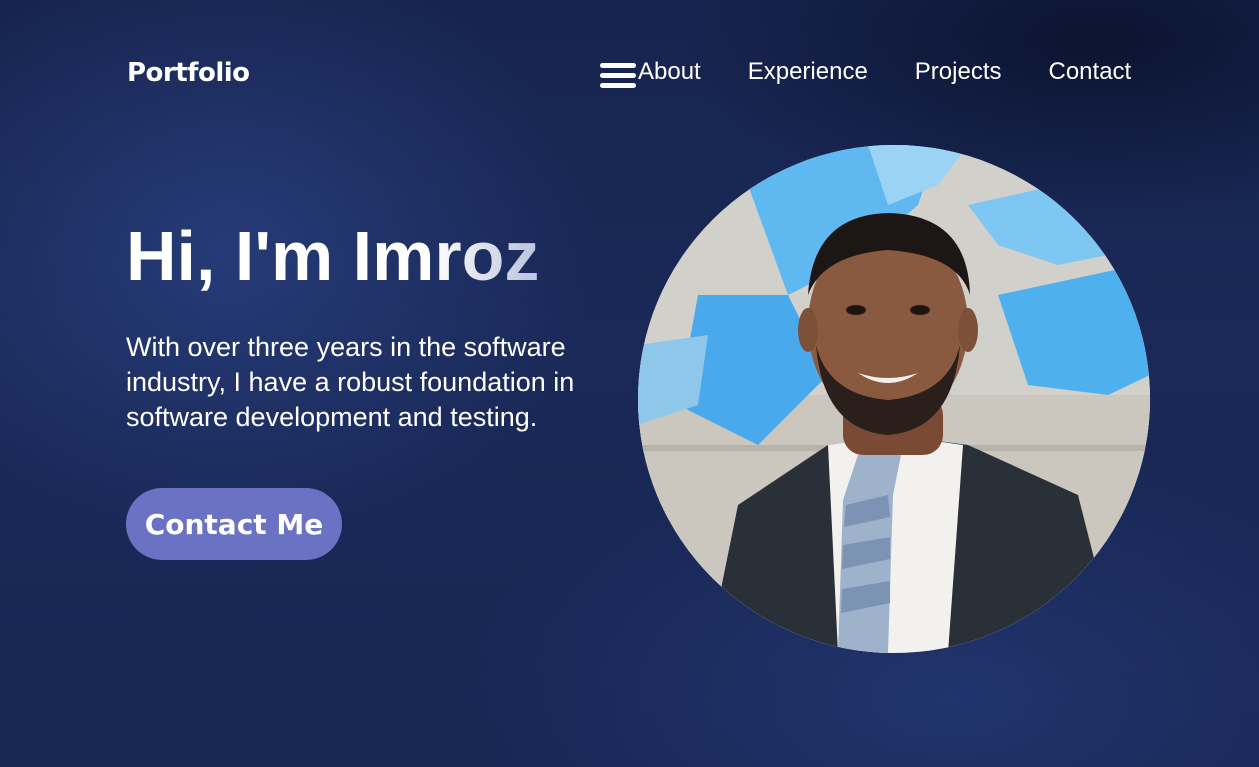  Describe the element at coordinates (234, 524) in the screenshot. I see `contact-me-button: Contact Me` at that location.